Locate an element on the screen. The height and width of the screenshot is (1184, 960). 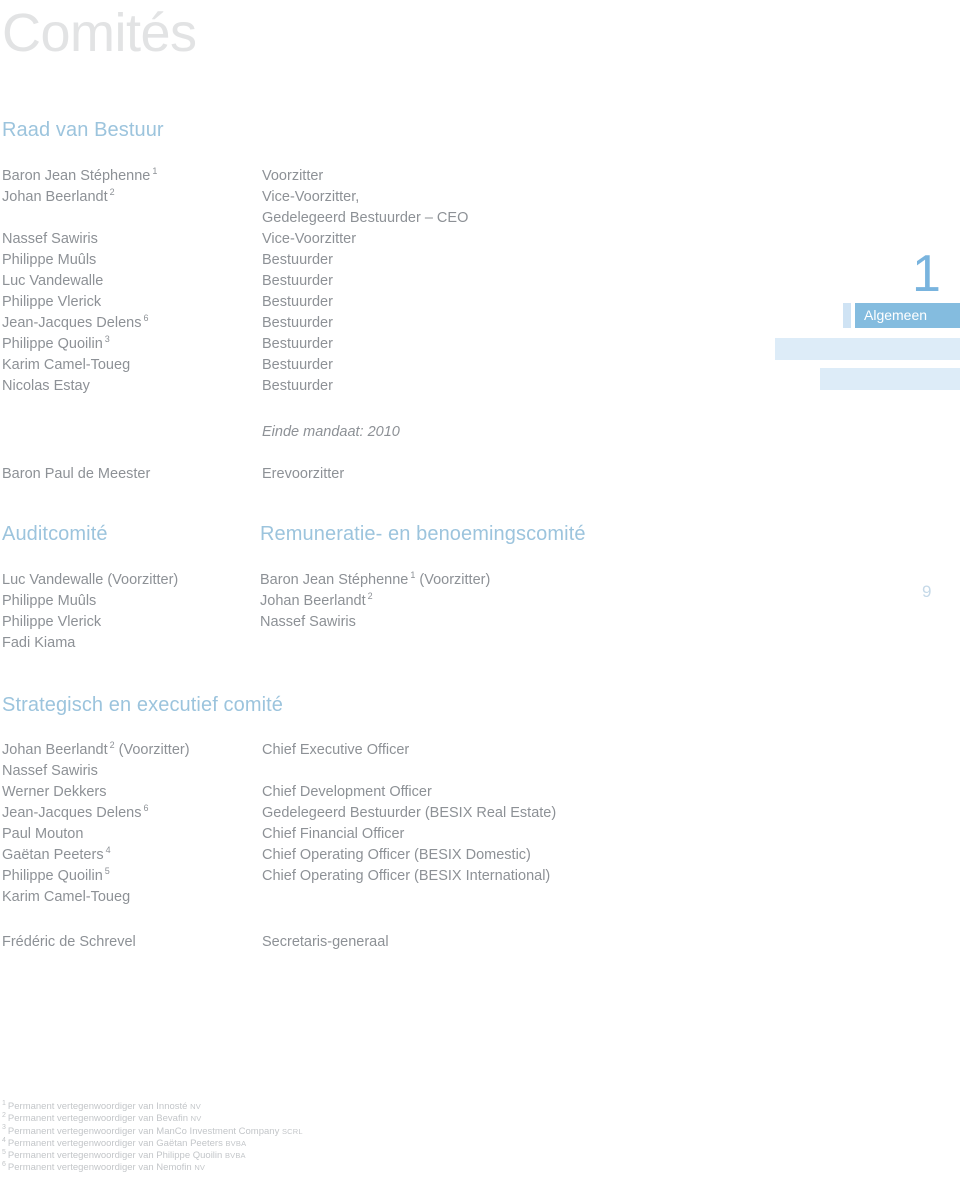
section-heading-strategic: Strategisch en executief comité is located at coordinates (143, 705).